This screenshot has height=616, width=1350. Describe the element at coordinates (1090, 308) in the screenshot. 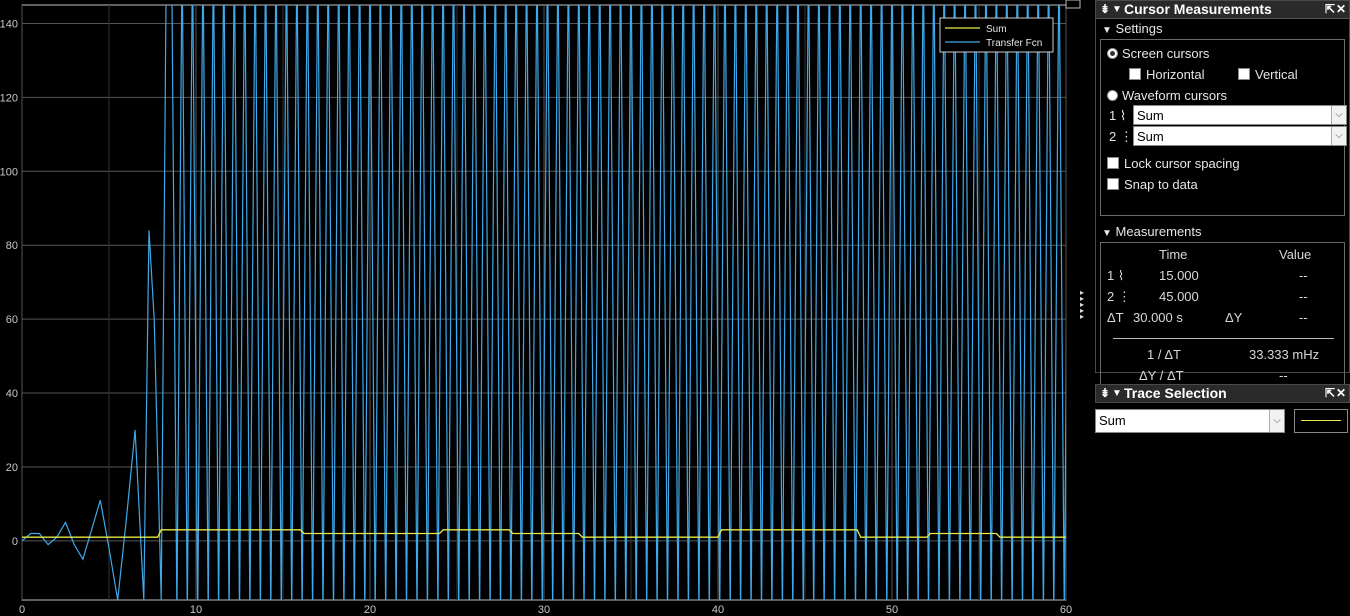

I see `splitter` at that location.